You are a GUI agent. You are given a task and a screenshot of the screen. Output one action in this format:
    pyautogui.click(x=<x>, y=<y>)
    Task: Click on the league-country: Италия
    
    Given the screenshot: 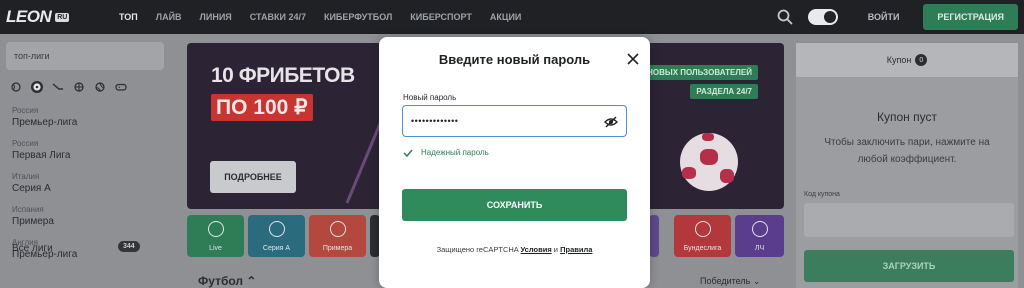 What is the action you would take?
    pyautogui.click(x=26, y=176)
    